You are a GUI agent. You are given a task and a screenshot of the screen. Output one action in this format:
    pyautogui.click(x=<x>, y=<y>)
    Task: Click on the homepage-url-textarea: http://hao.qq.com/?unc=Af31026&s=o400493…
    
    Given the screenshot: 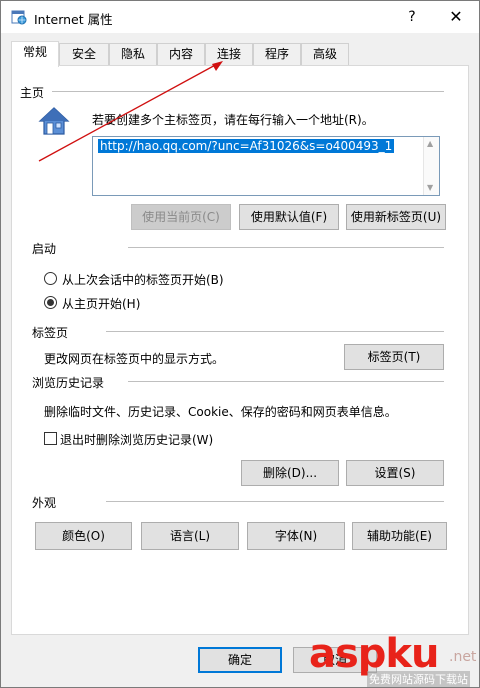 What is the action you would take?
    pyautogui.click(x=266, y=166)
    